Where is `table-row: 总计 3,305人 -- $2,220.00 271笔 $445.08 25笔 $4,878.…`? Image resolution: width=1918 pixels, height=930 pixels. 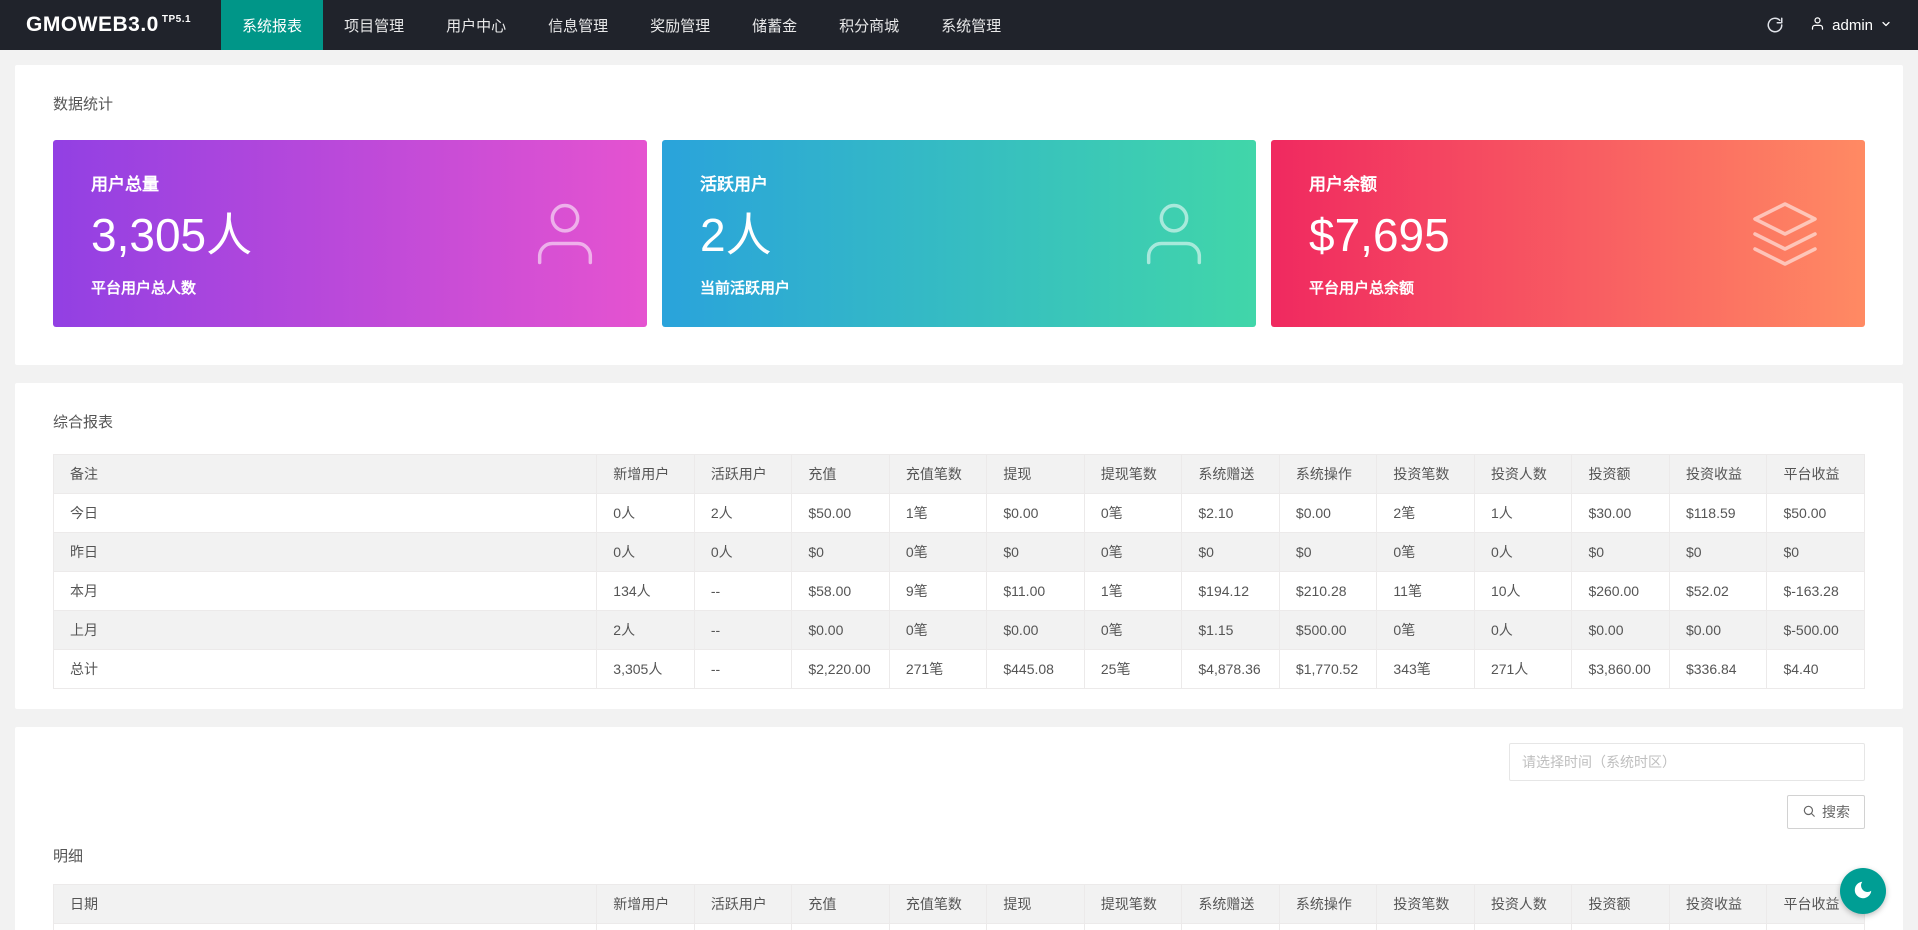
table-row: 总计 3,305人 -- $2,220.00 271笔 $445.08 25笔 $4,878.… is located at coordinates (958, 669).